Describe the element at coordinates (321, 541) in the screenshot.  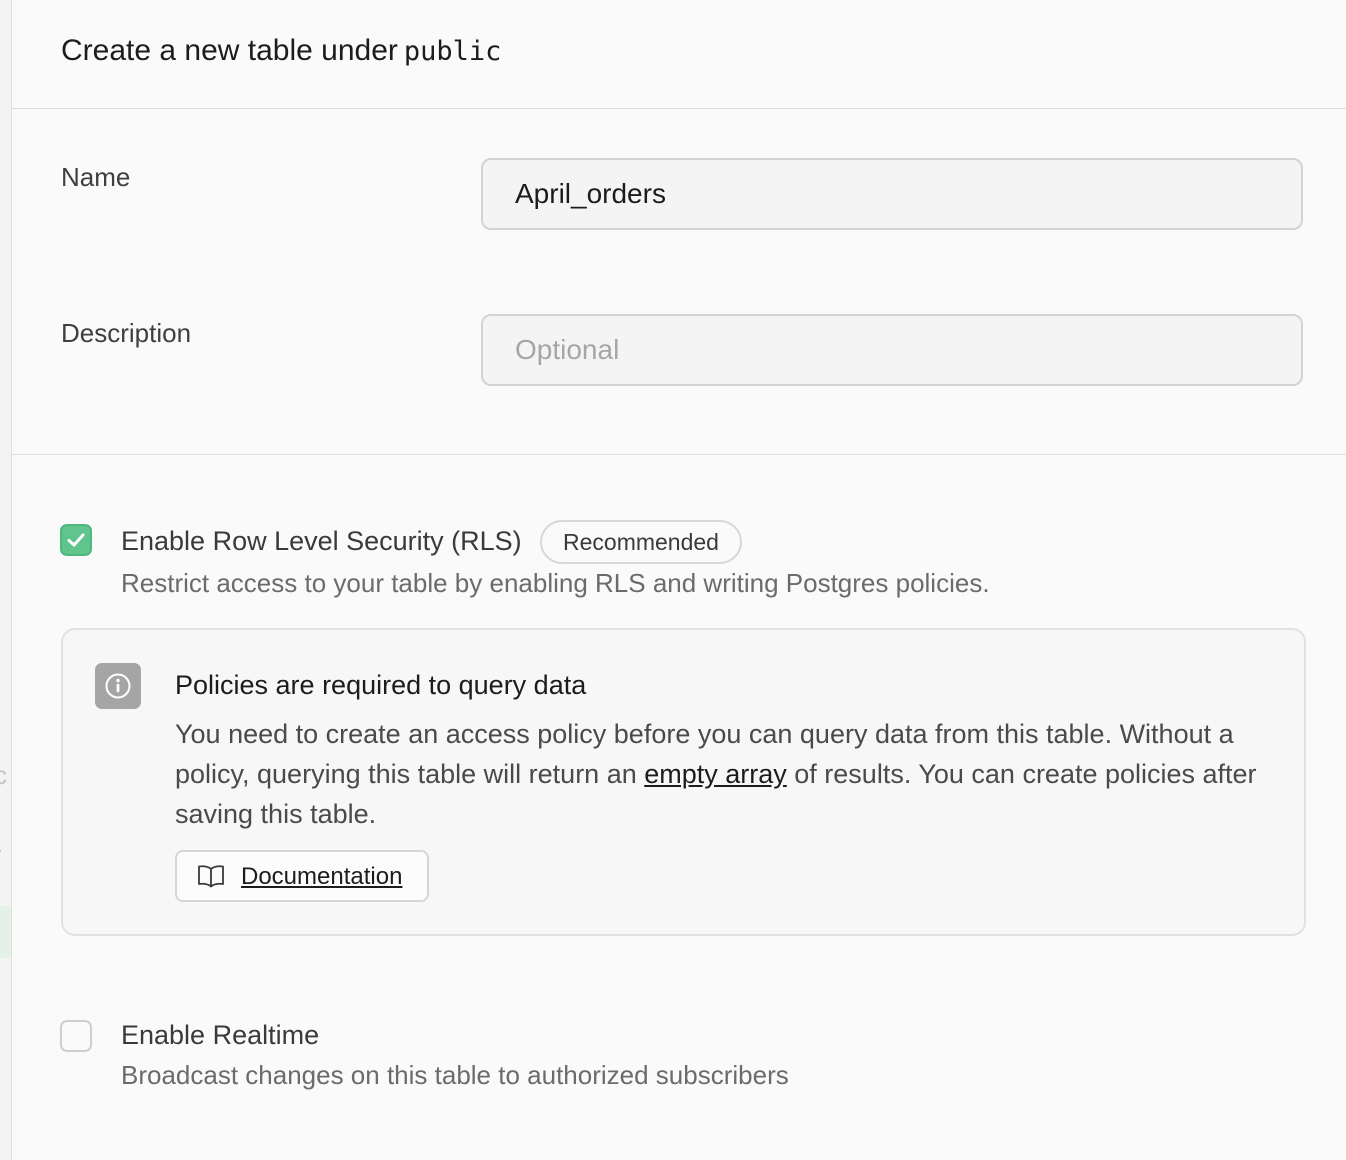
I see `rls-label: Enable Row Level Security (RLS)` at that location.